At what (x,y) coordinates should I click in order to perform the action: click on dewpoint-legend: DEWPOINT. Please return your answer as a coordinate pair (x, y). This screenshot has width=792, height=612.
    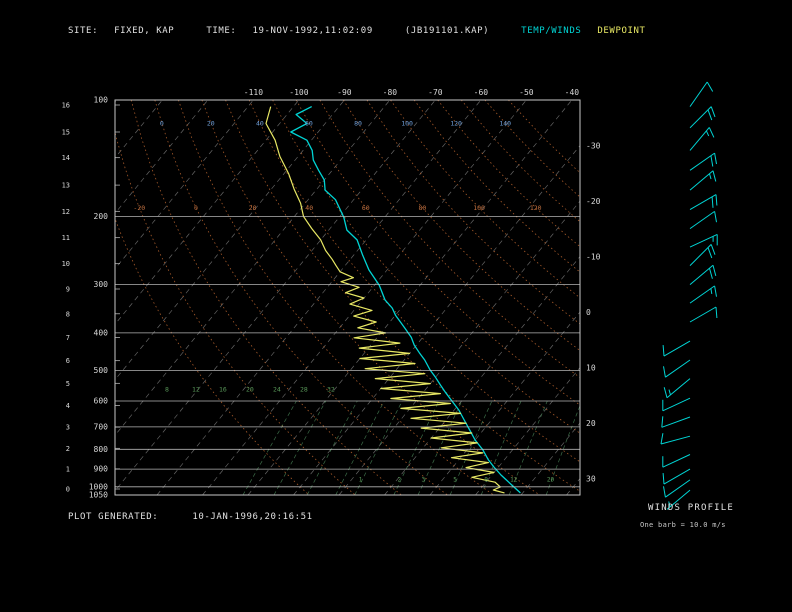
    Looking at the image, I should click on (621, 31).